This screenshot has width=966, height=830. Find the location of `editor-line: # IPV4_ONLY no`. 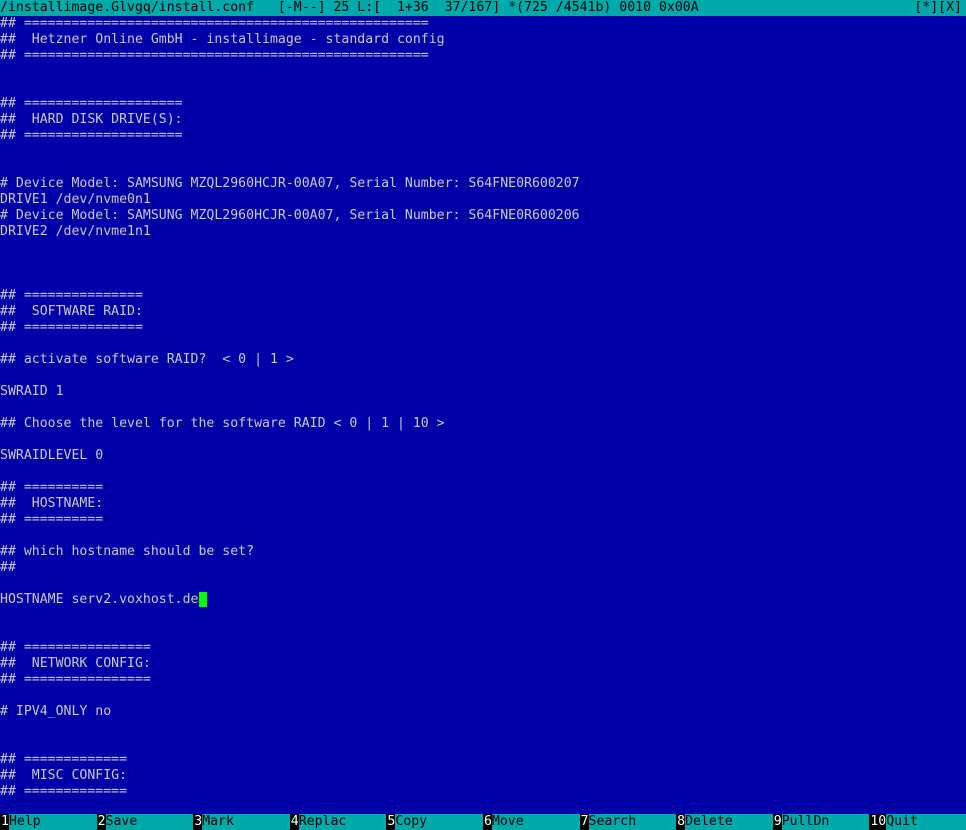

editor-line: # IPV4_ONLY no is located at coordinates (483, 712).